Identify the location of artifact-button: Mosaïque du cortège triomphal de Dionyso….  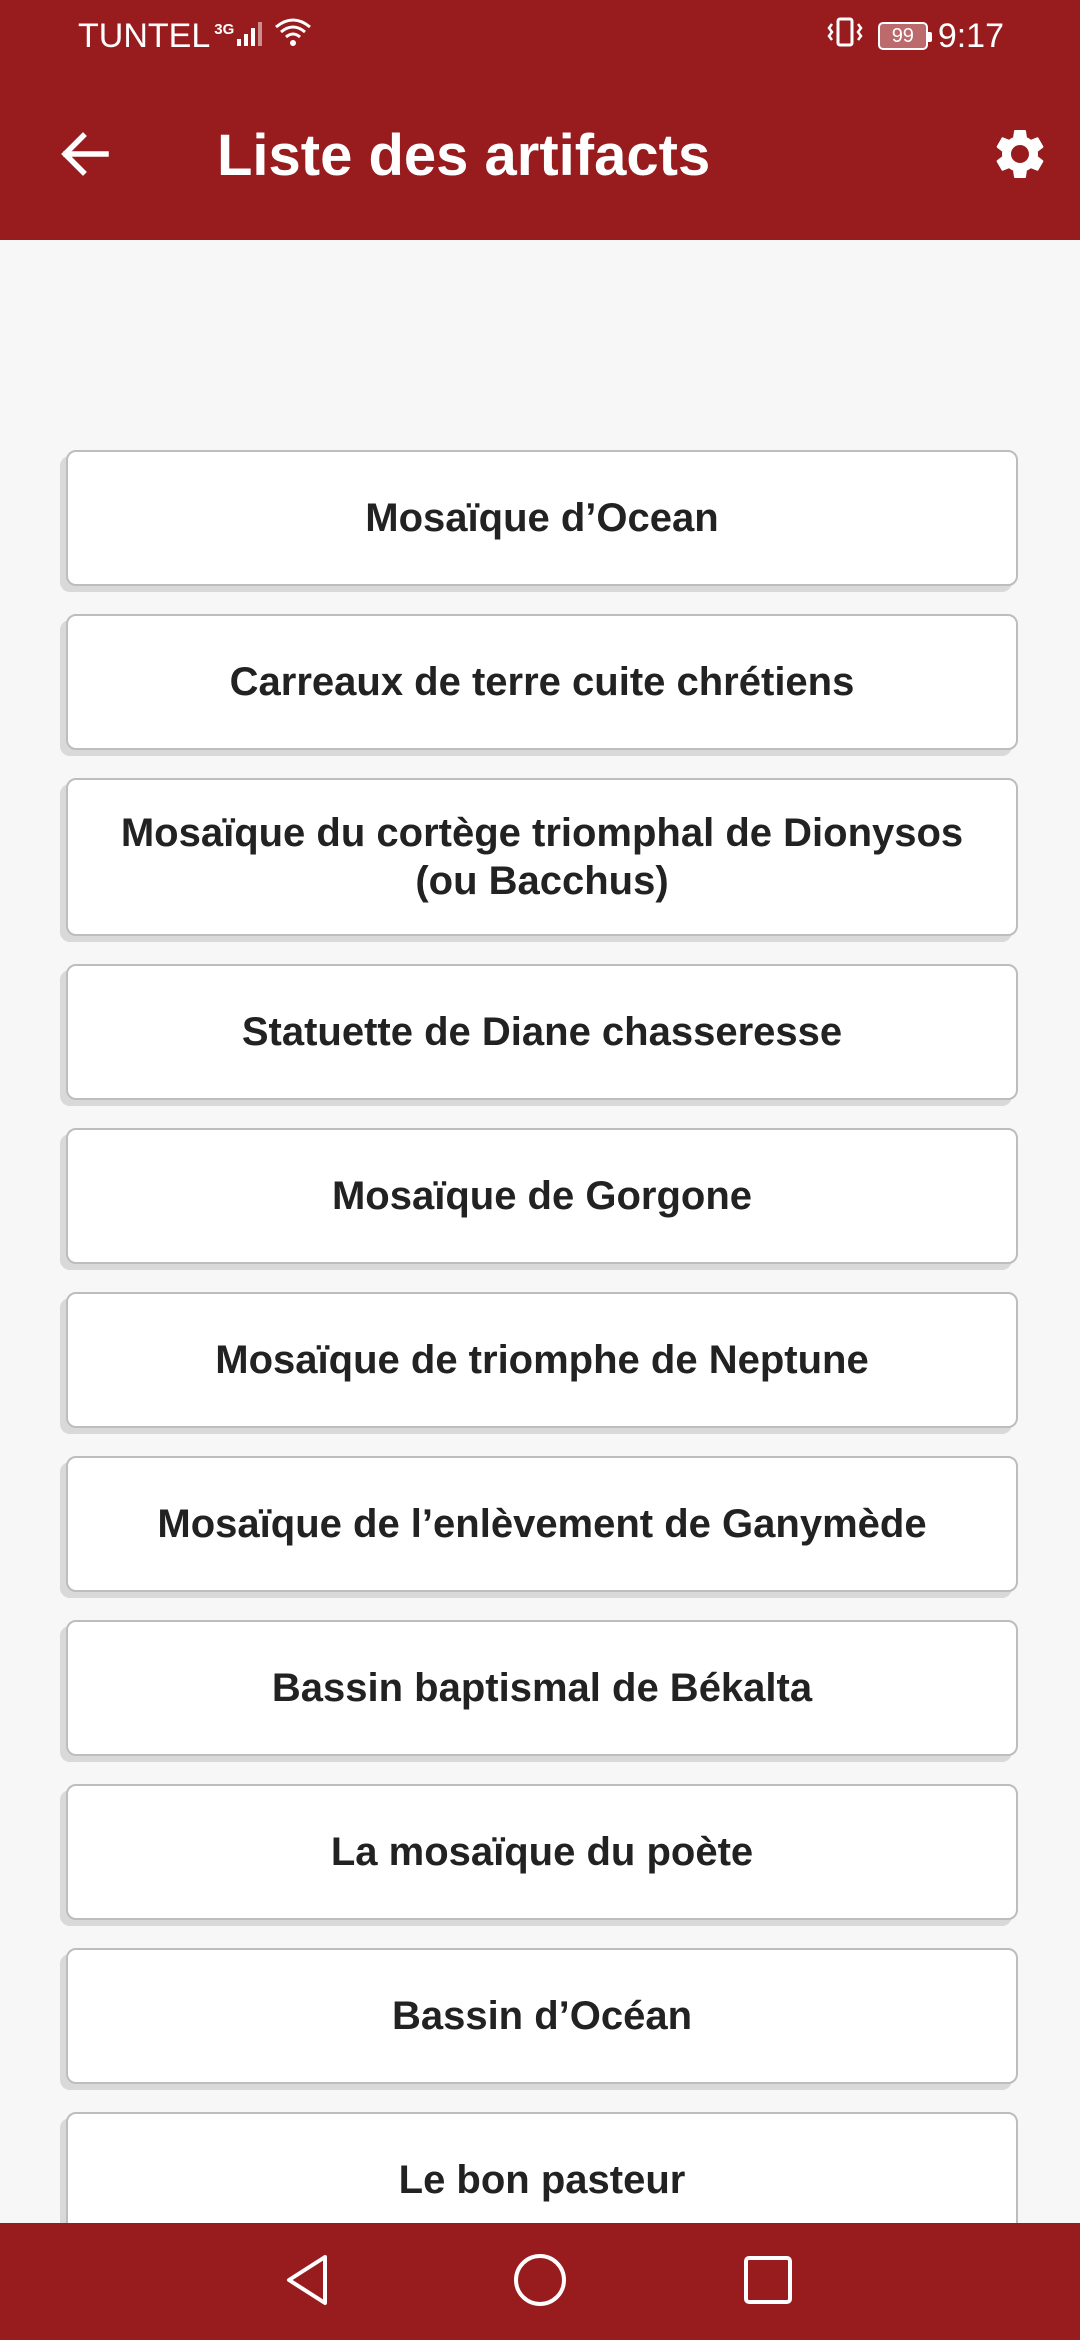
(542, 857).